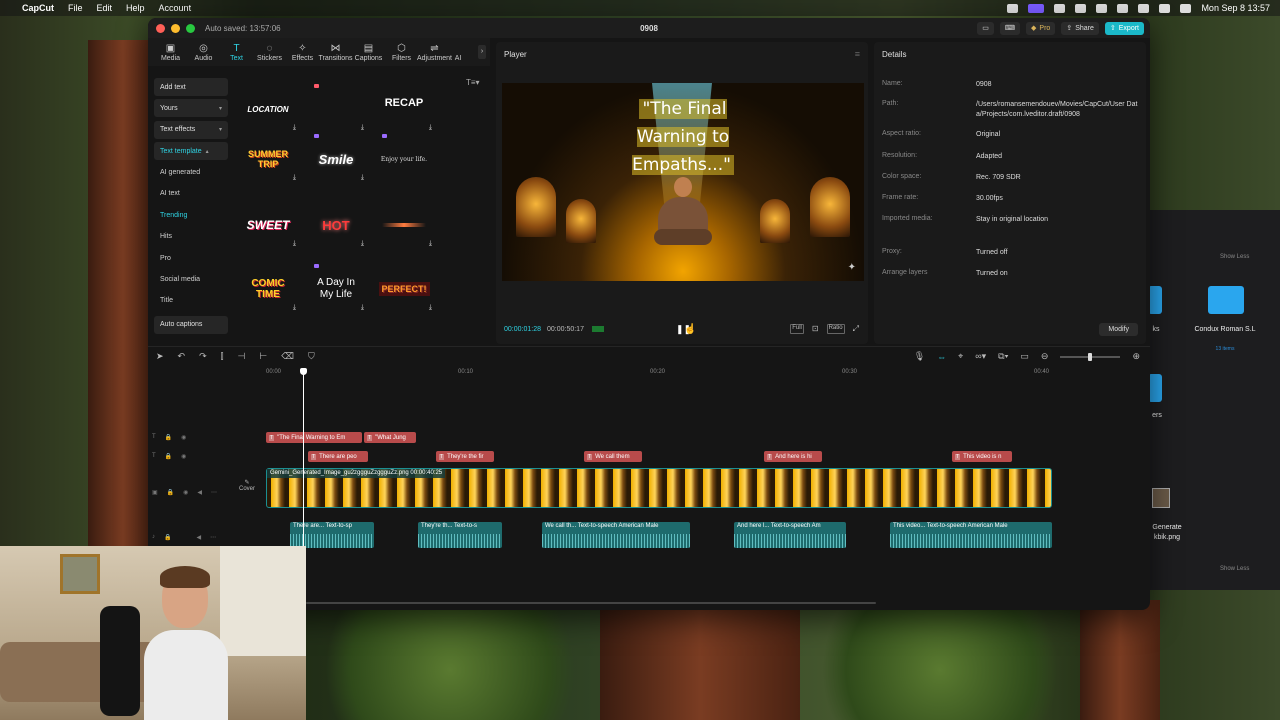 This screenshot has height=720, width=1280. Describe the element at coordinates (191, 87) in the screenshot. I see `add-text-button: Add text` at that location.